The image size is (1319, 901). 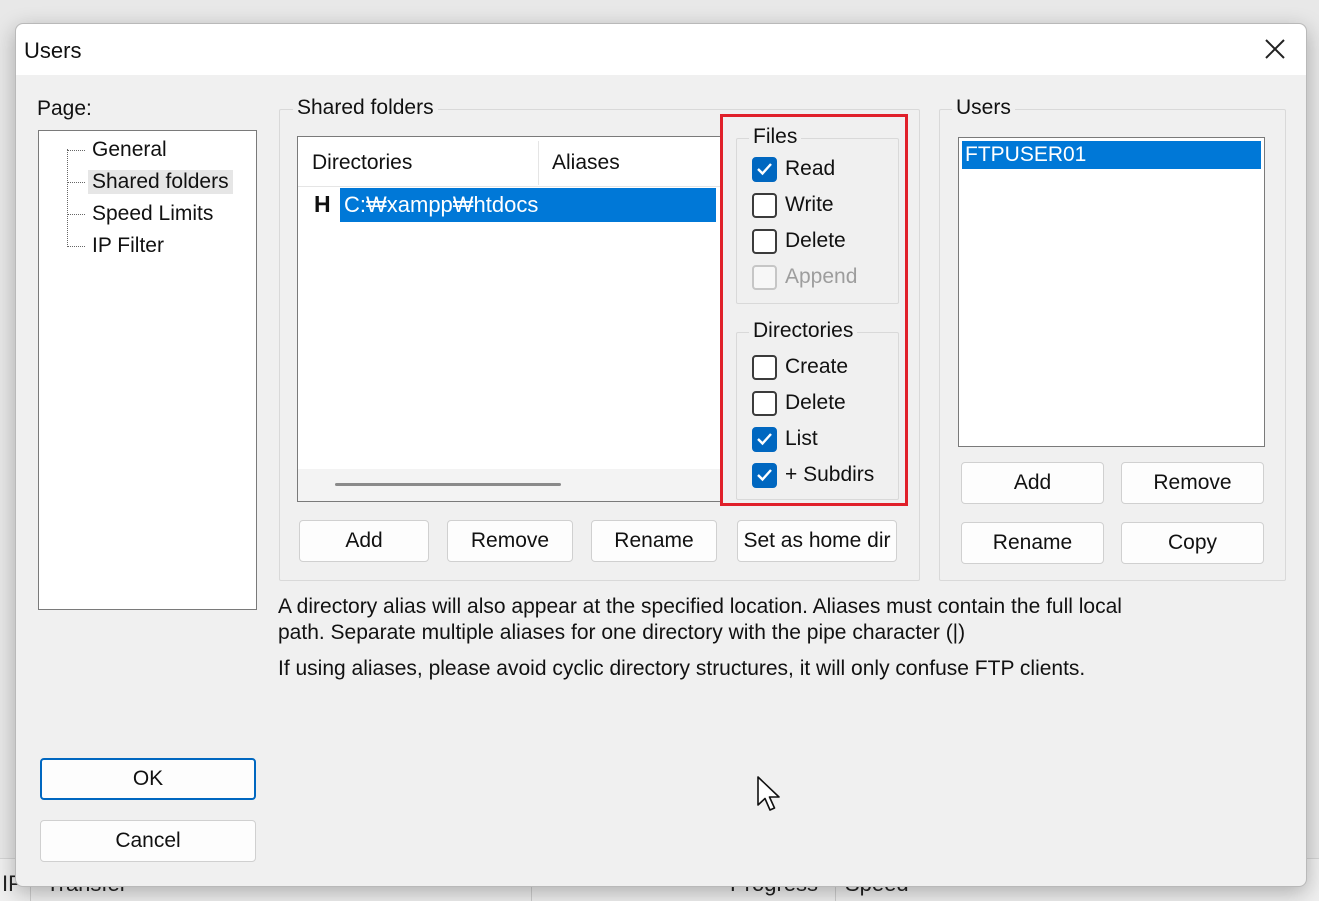 What do you see at coordinates (1111, 292) in the screenshot?
I see `users-list: FTPUSER01` at bounding box center [1111, 292].